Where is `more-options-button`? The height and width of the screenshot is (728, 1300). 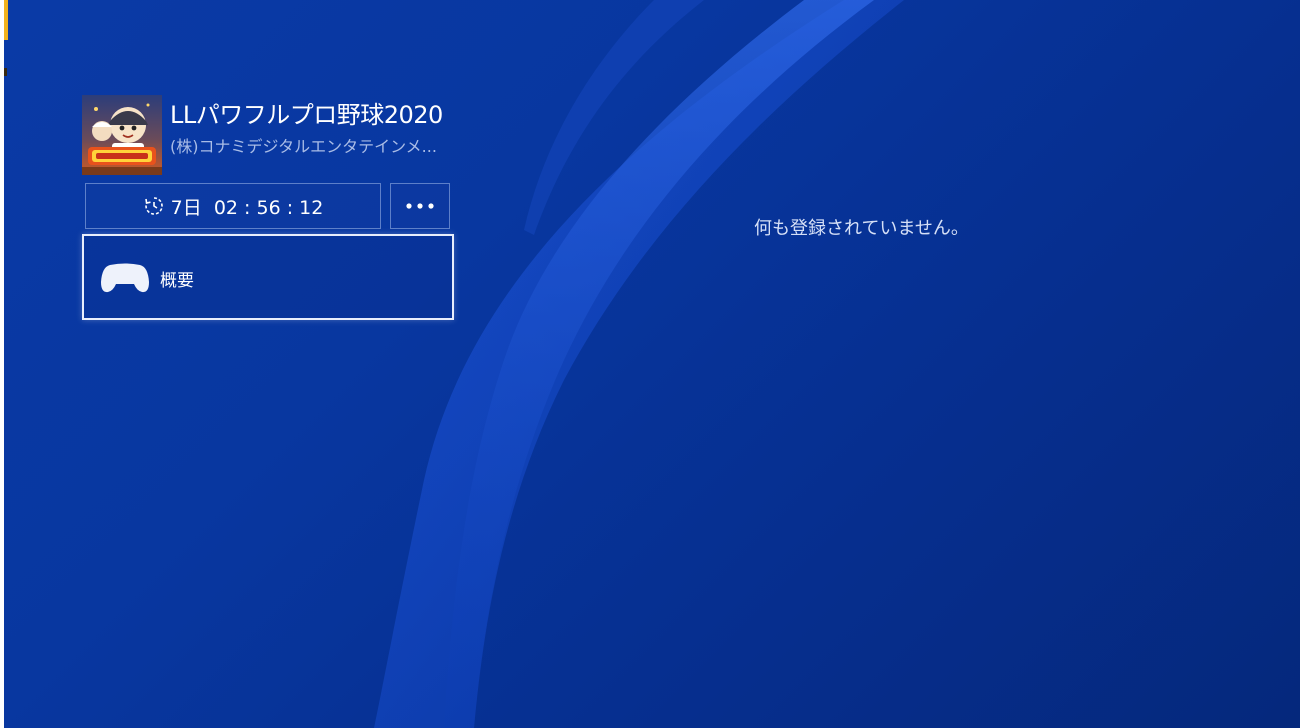
more-options-button is located at coordinates (420, 206).